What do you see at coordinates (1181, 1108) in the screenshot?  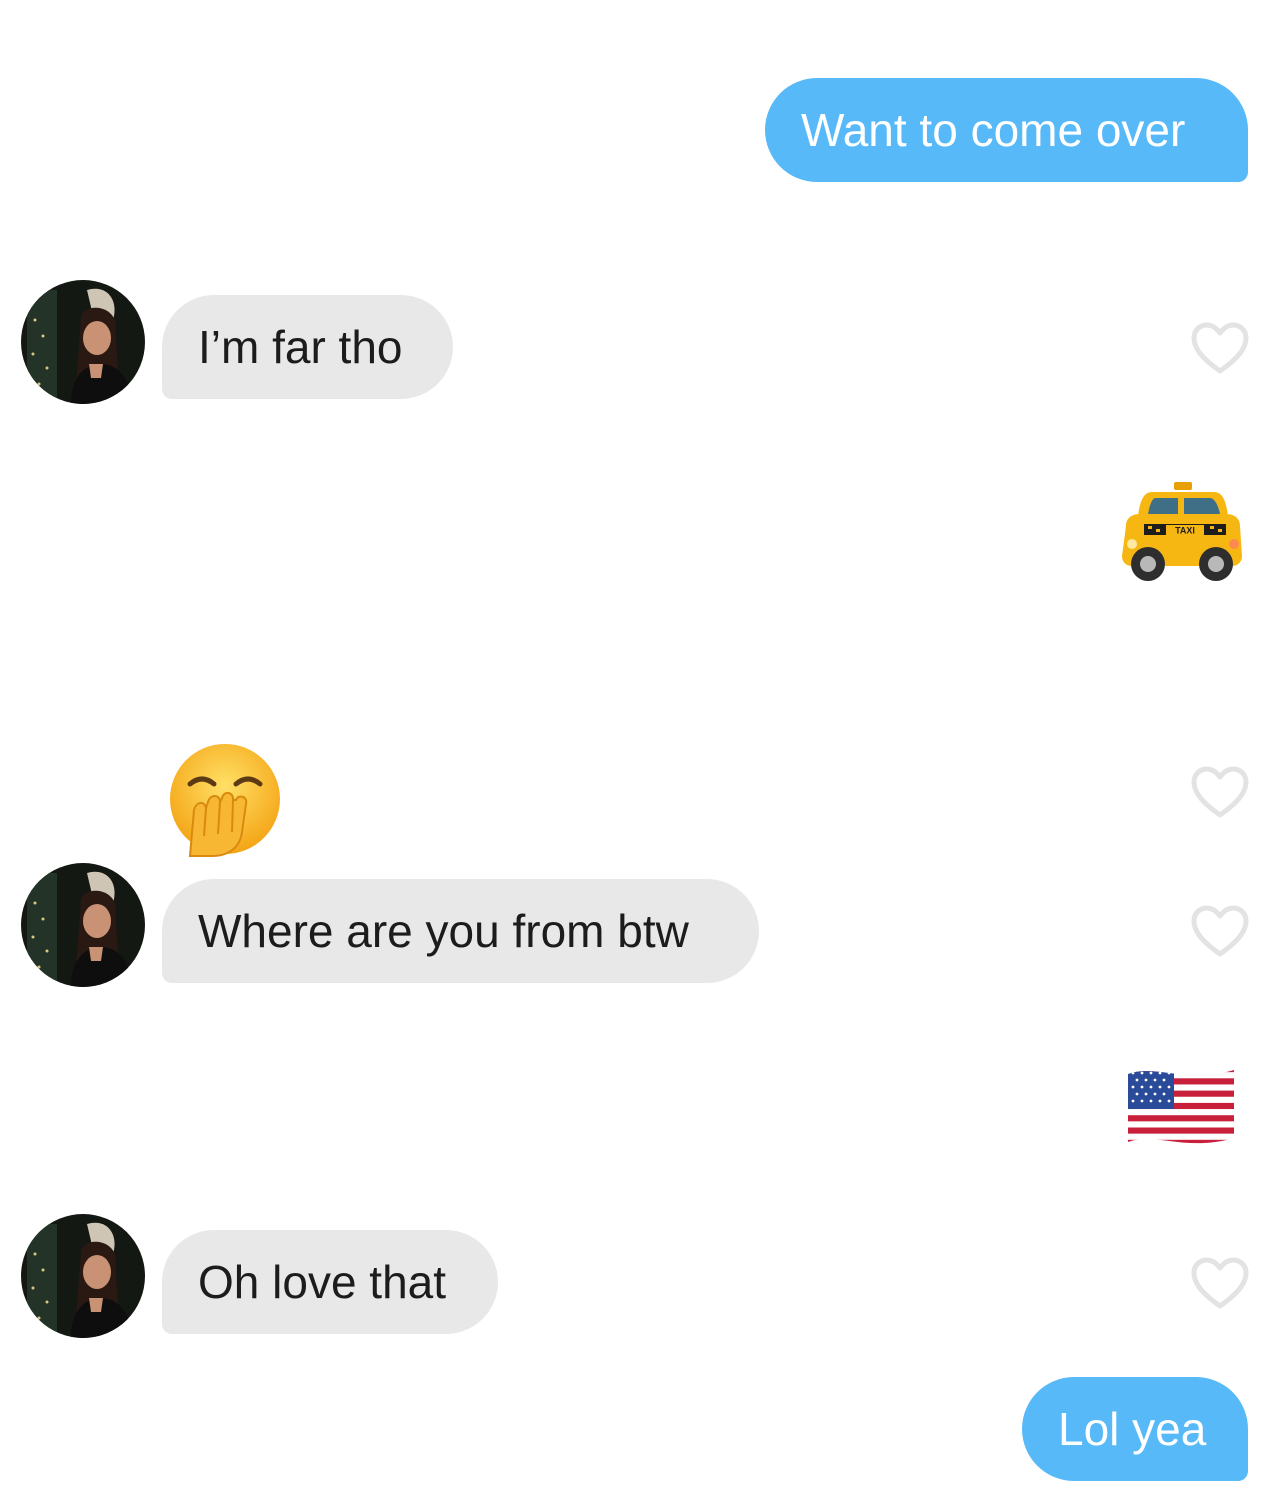 I see `us-flag-emoji` at bounding box center [1181, 1108].